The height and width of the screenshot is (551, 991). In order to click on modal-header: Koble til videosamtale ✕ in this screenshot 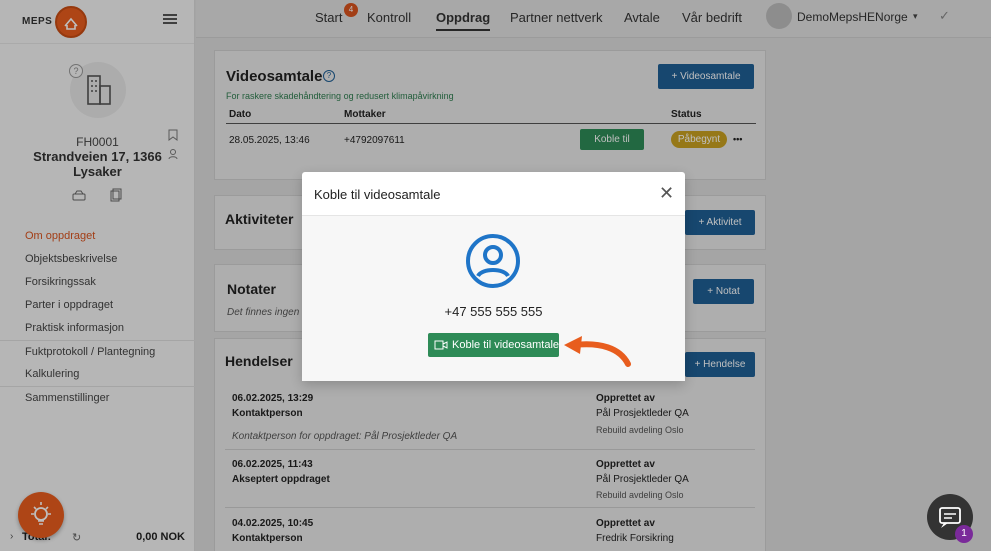, I will do `click(493, 194)`.